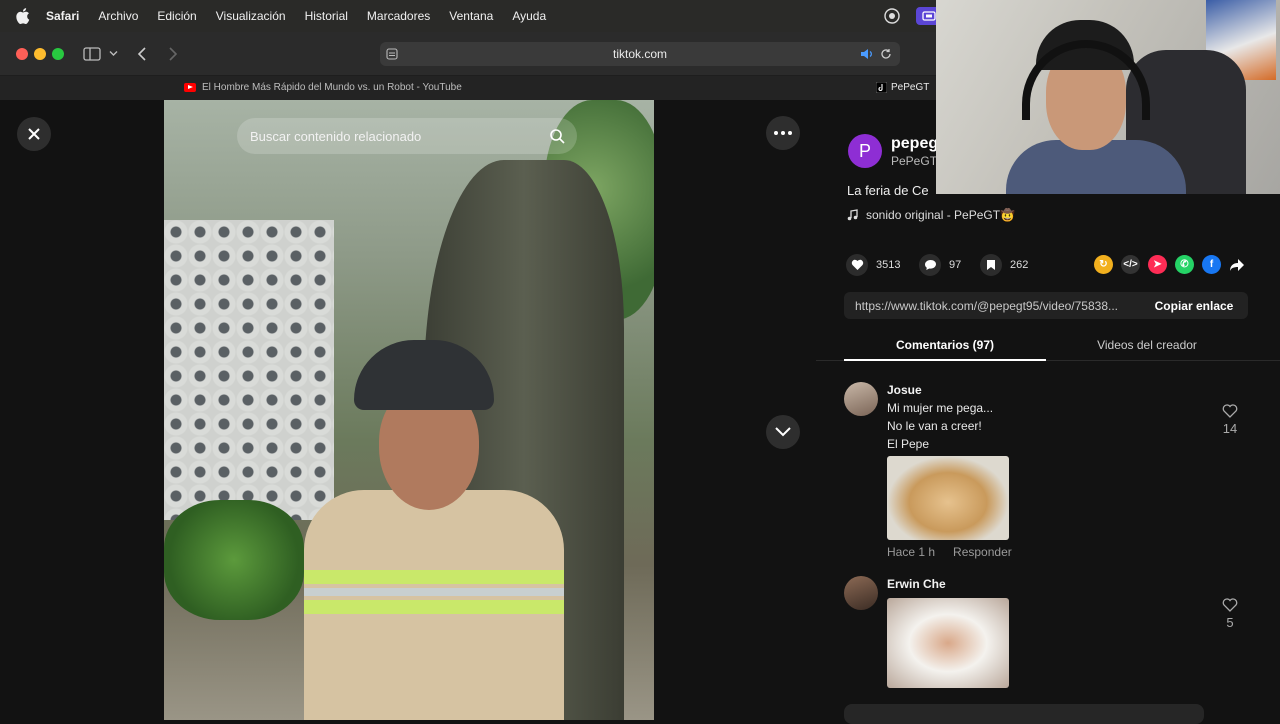 The height and width of the screenshot is (724, 1280). Describe the element at coordinates (1230, 614) in the screenshot. I see `comment-like: 5` at that location.